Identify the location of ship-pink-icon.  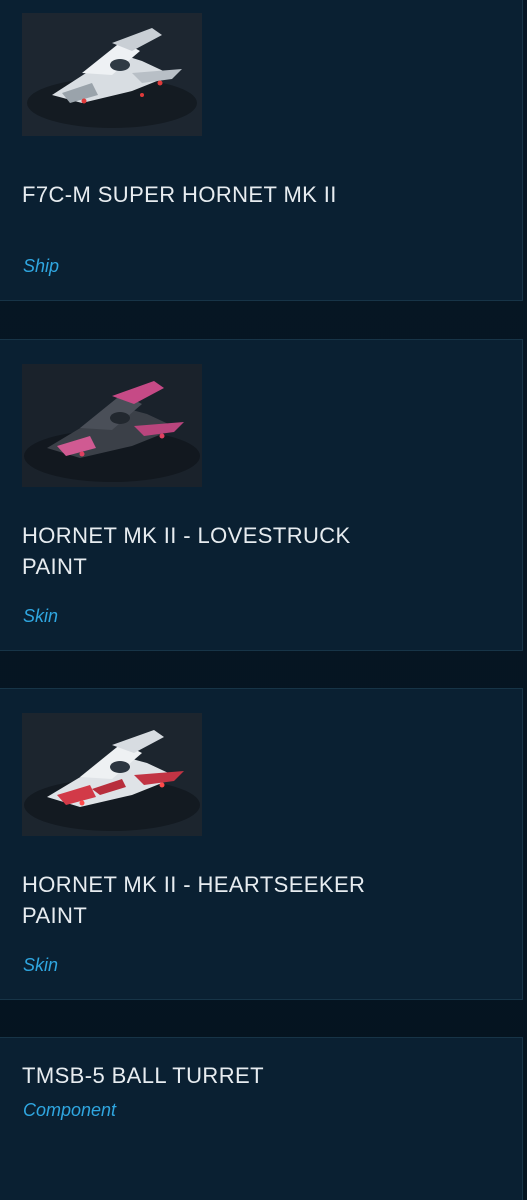
(112, 425).